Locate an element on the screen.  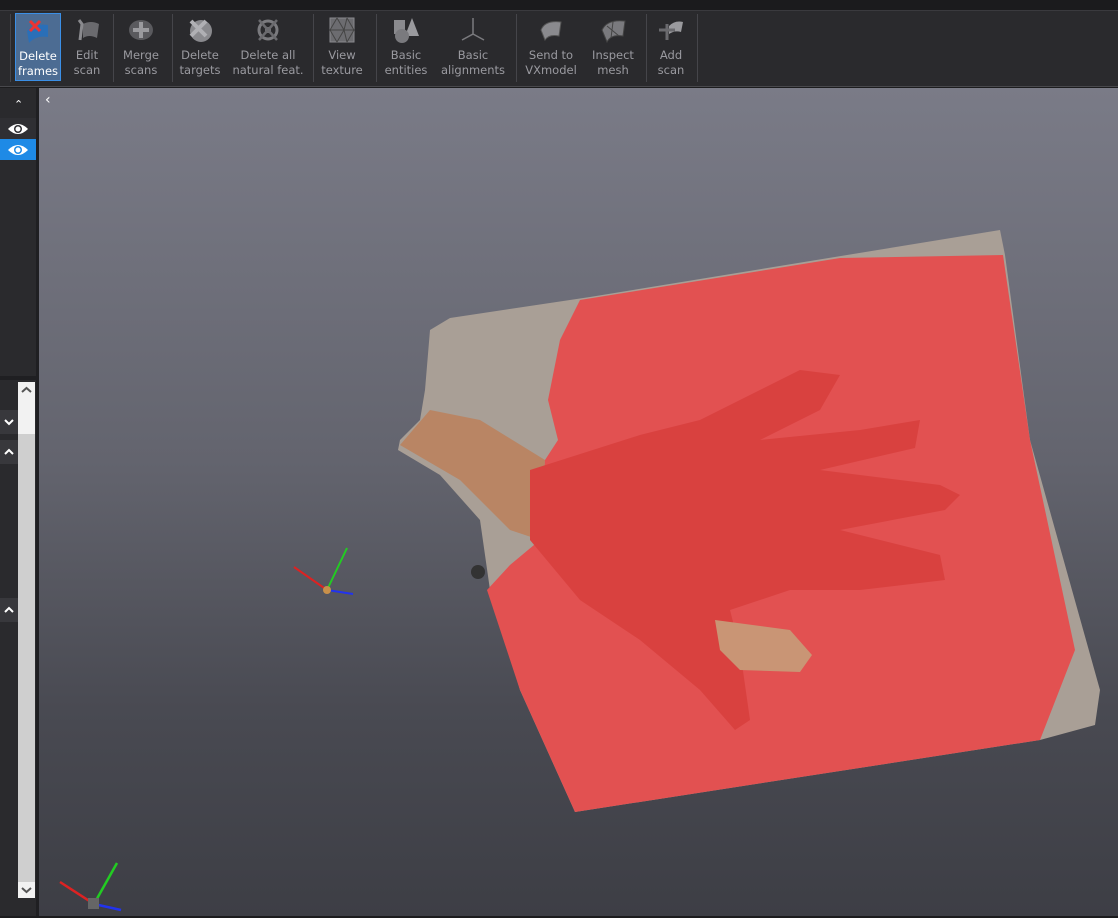
expand-section-button is located at coordinates (9, 422).